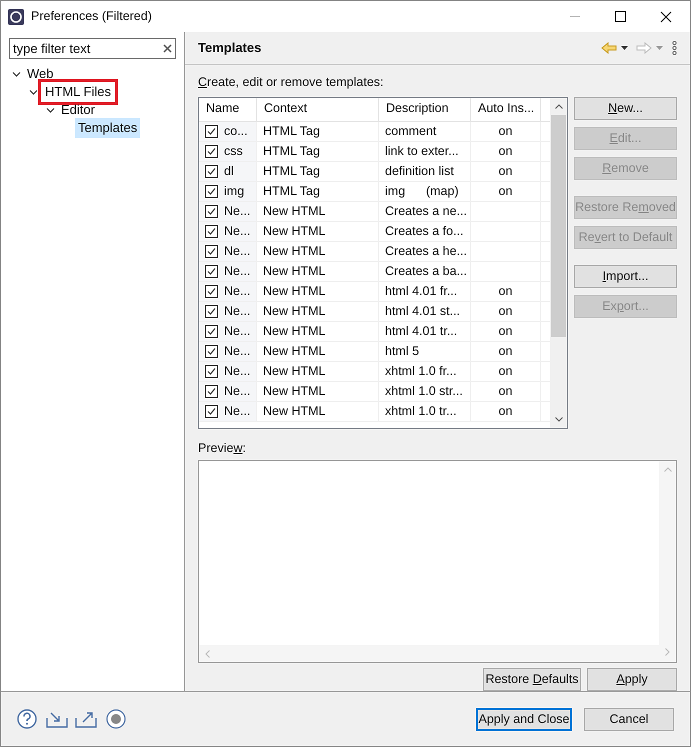 This screenshot has width=691, height=747. I want to click on scroll-down-icon, so click(558, 419).